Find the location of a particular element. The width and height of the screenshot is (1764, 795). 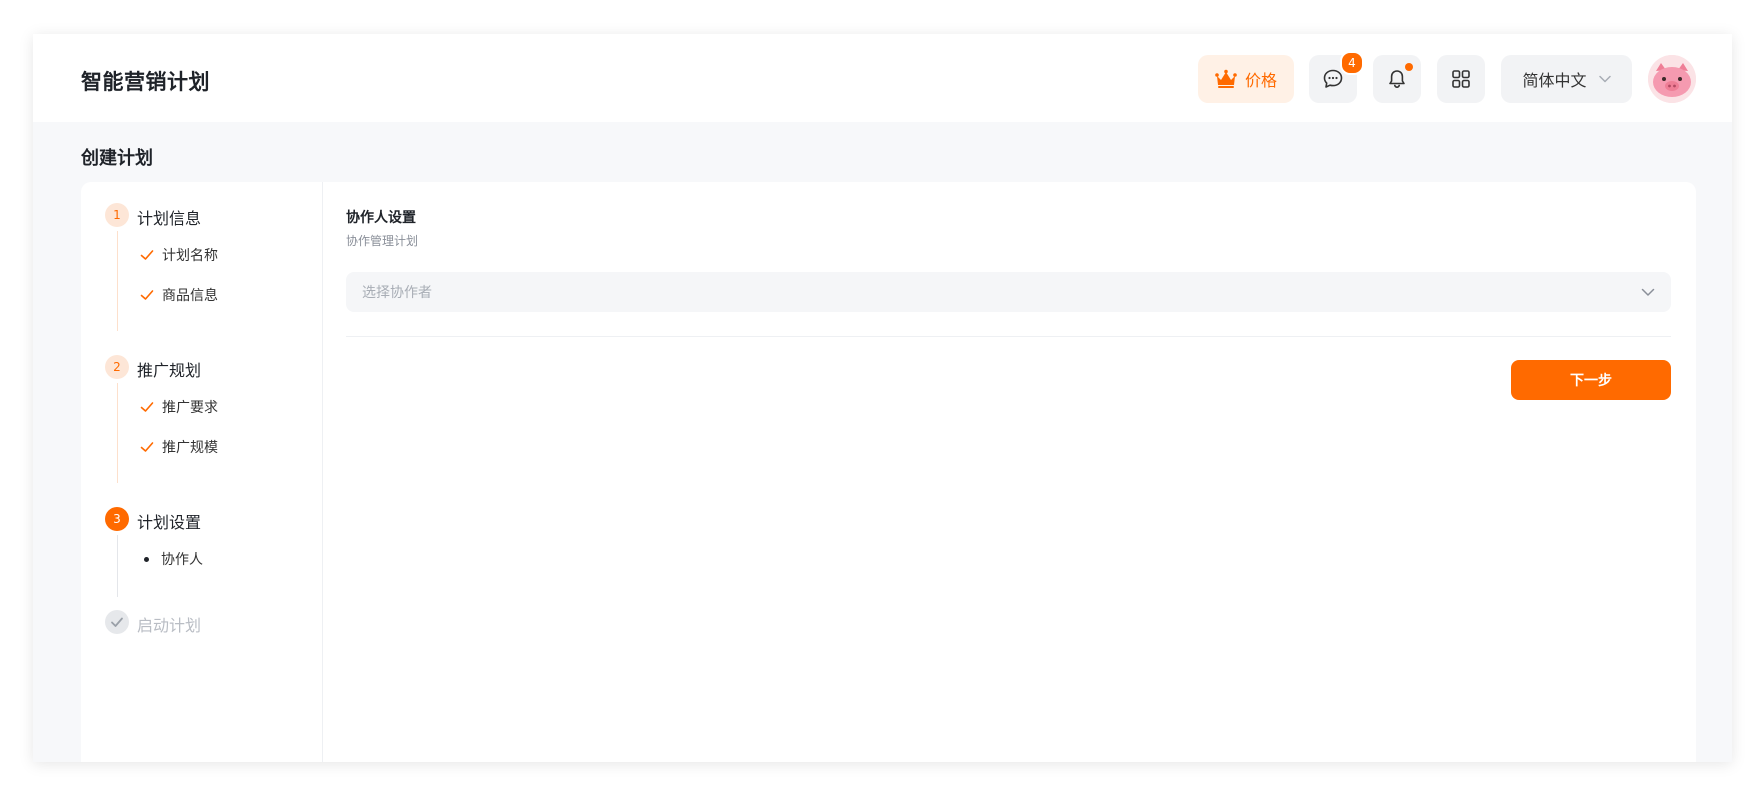

pig-avatar-icon is located at coordinates (1672, 79).